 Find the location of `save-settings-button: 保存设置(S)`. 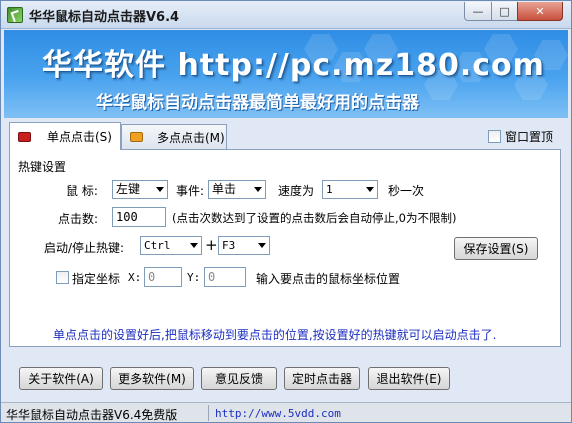

save-settings-button: 保存设置(S) is located at coordinates (496, 248).